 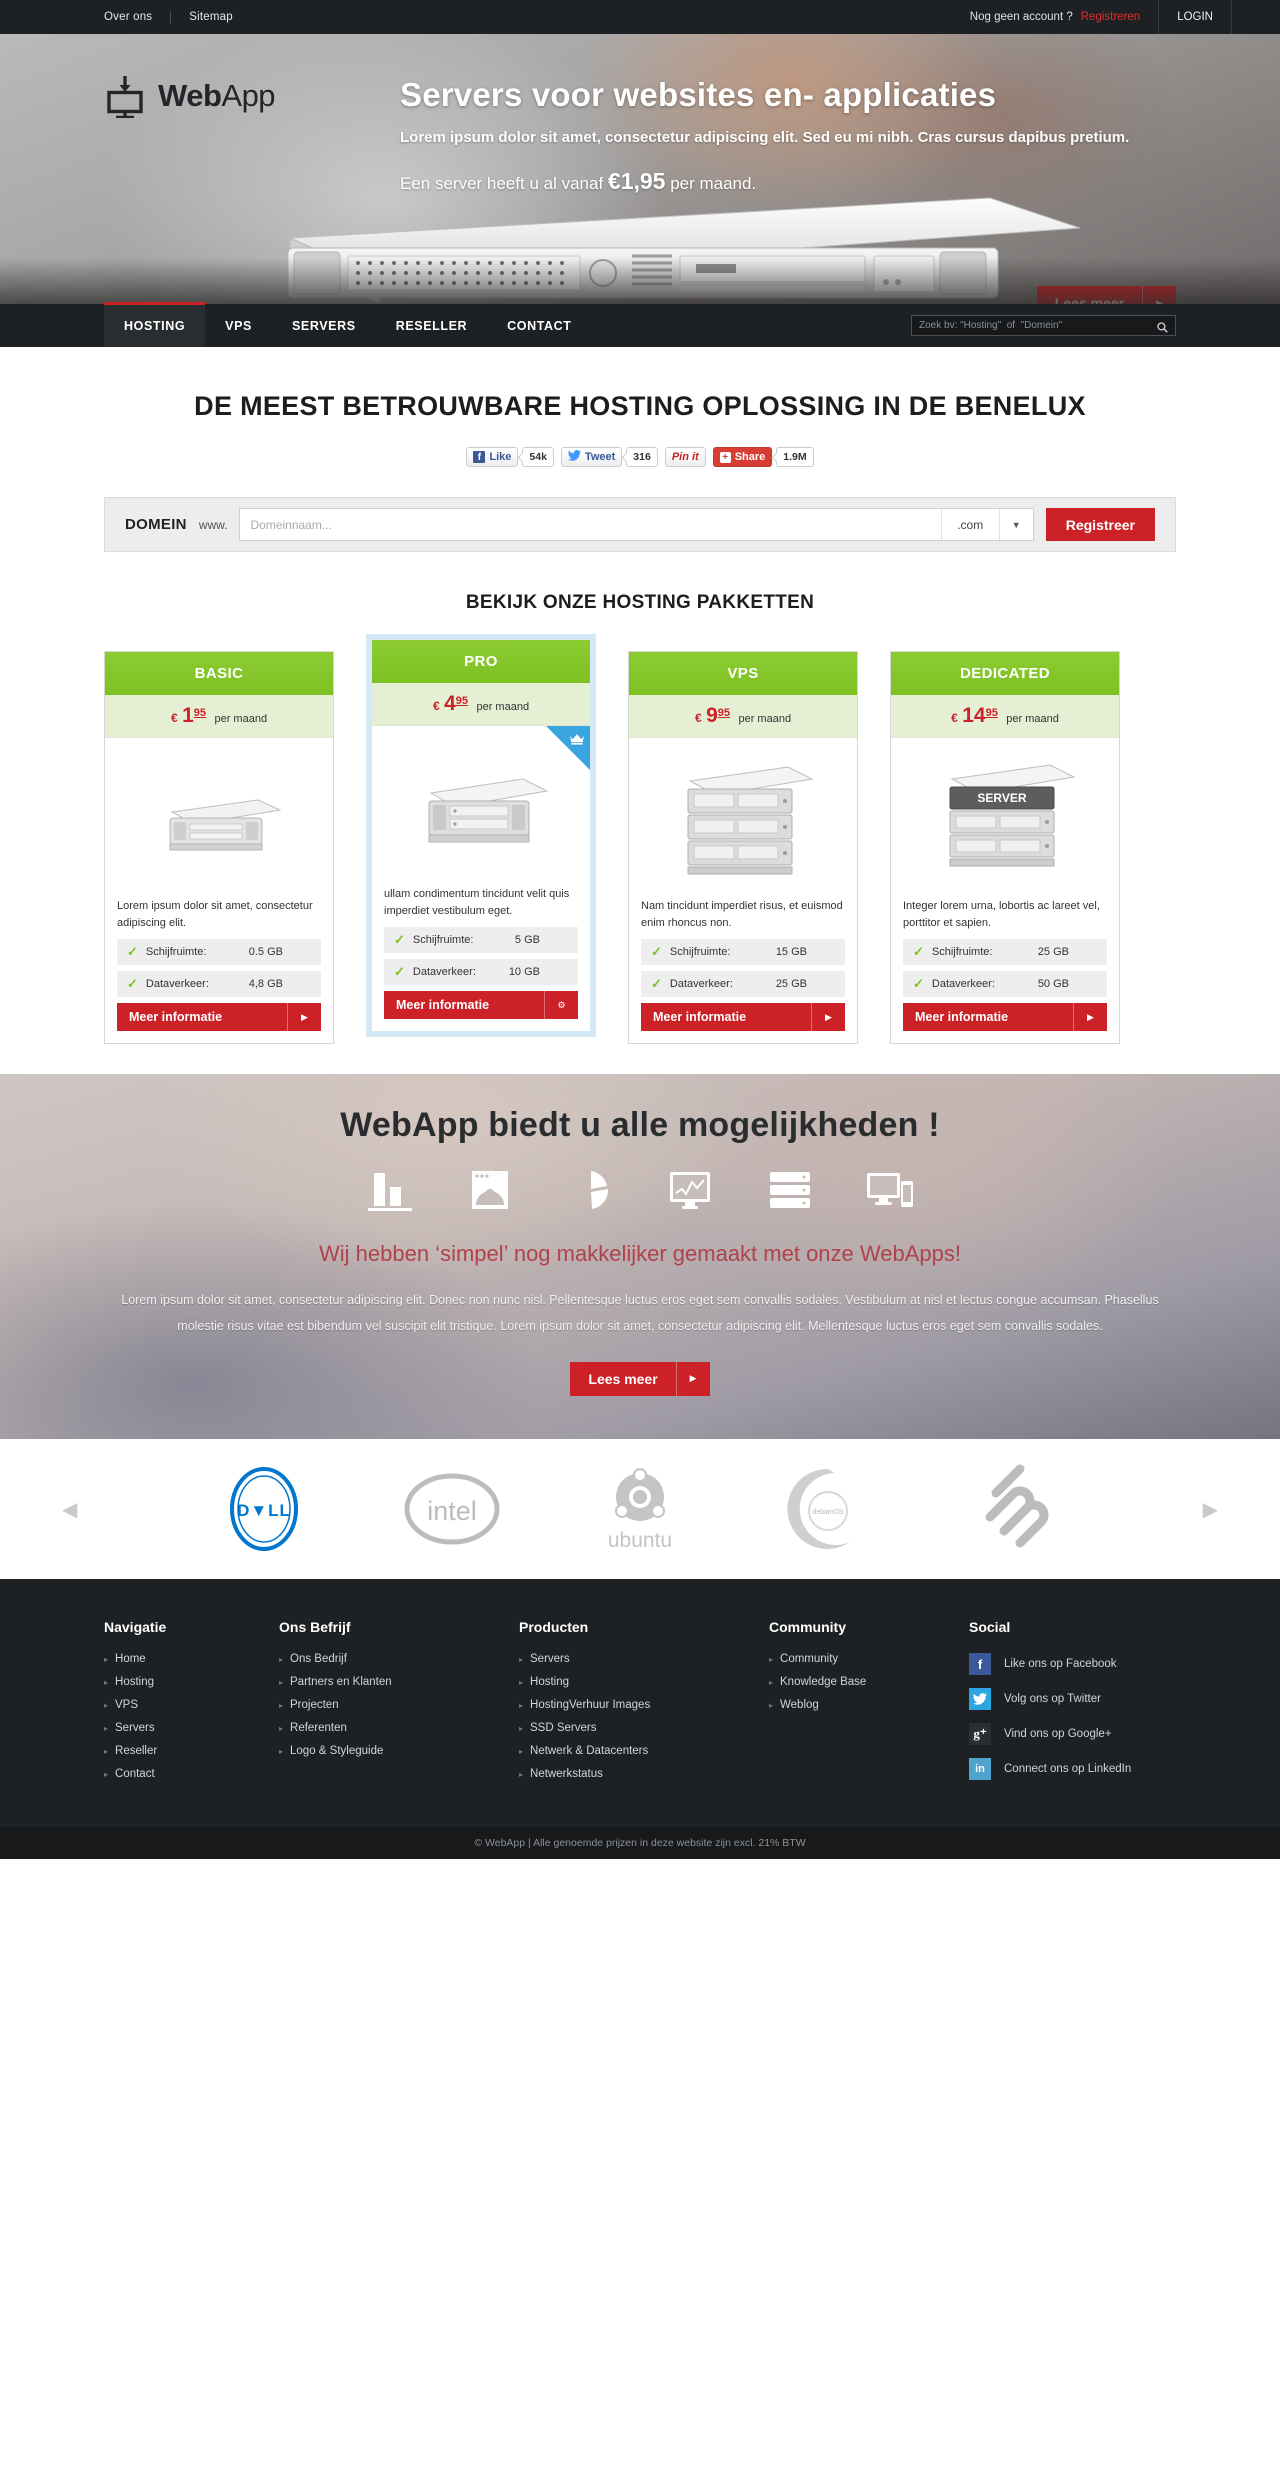 What do you see at coordinates (211, 17) in the screenshot?
I see `topbar-link-sitemap: Sitemap` at bounding box center [211, 17].